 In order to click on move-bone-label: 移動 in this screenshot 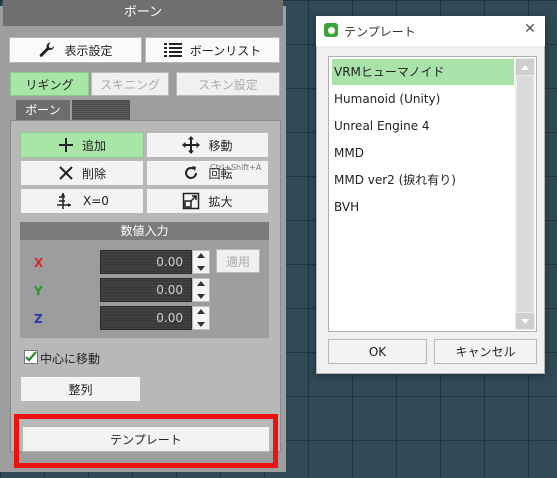, I will do `click(220, 145)`.